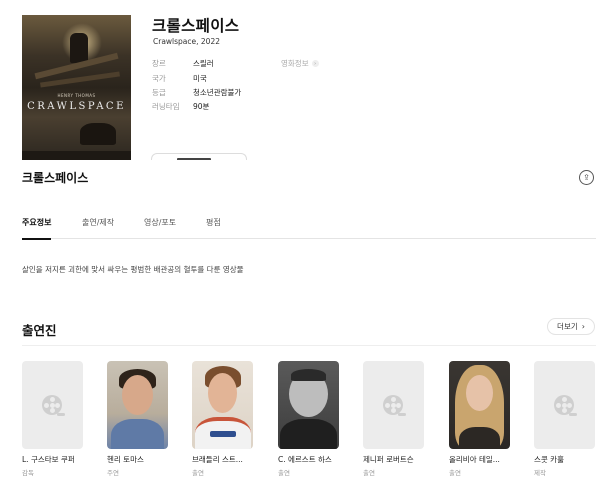  I want to click on info-value: 스릴러, so click(203, 63).